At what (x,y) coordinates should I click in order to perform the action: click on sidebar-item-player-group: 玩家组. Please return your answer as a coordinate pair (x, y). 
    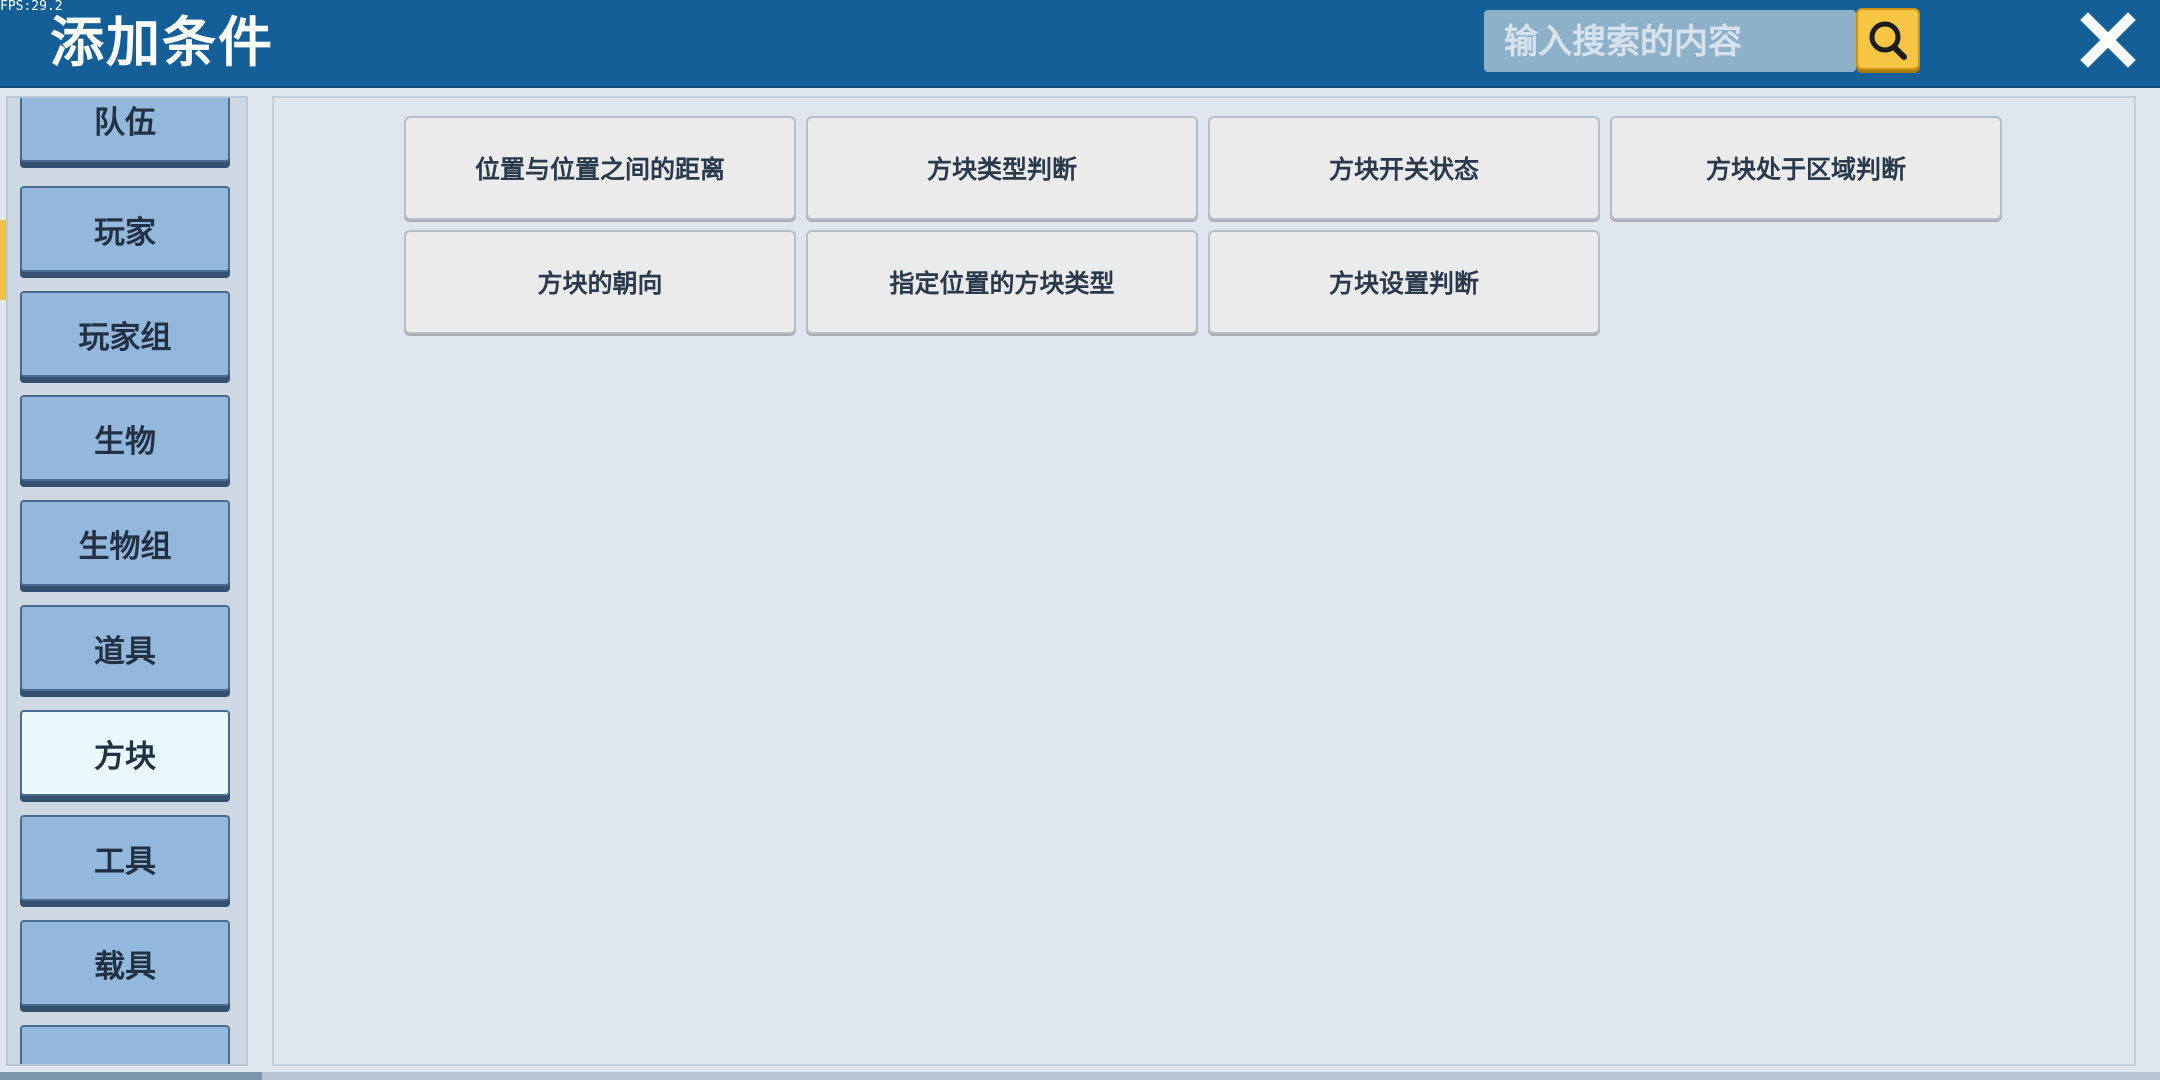
    Looking at the image, I should click on (125, 334).